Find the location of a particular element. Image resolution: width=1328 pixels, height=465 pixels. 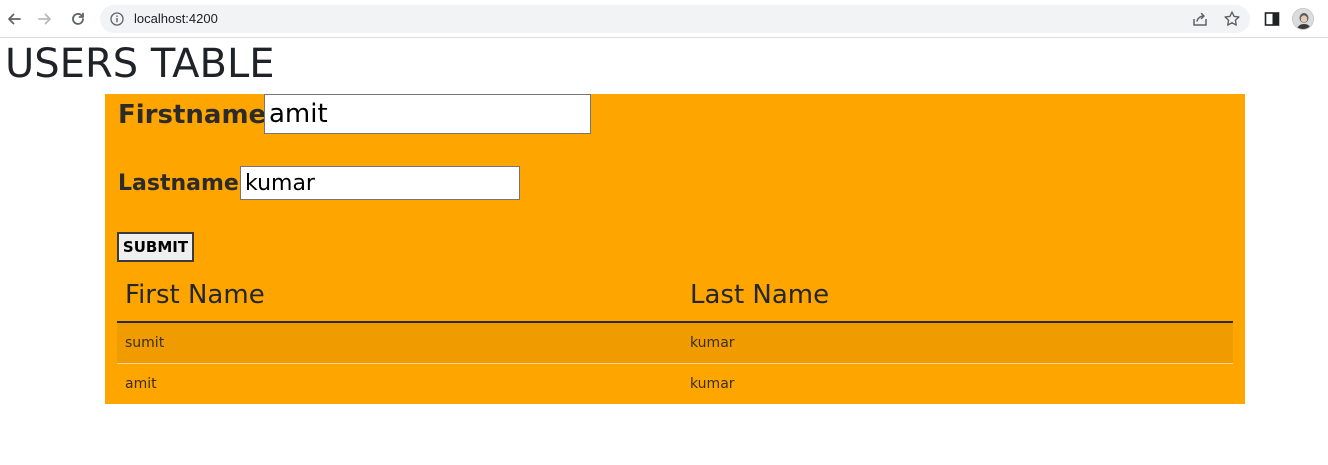

table-header-row: First Name Last Name is located at coordinates (675, 295).